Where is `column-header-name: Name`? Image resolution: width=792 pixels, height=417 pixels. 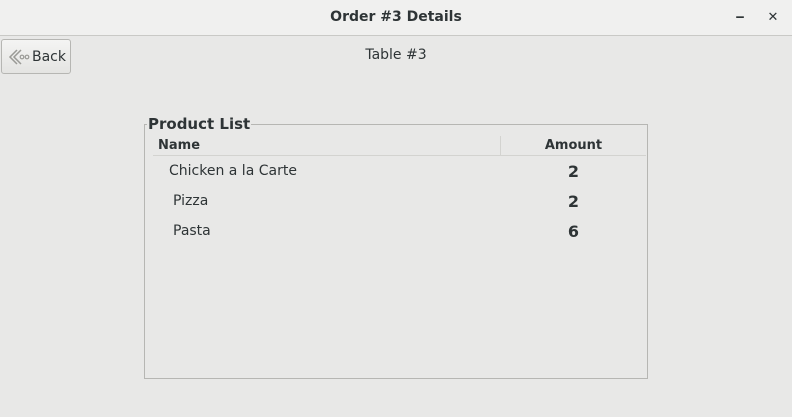 column-header-name: Name is located at coordinates (179, 145).